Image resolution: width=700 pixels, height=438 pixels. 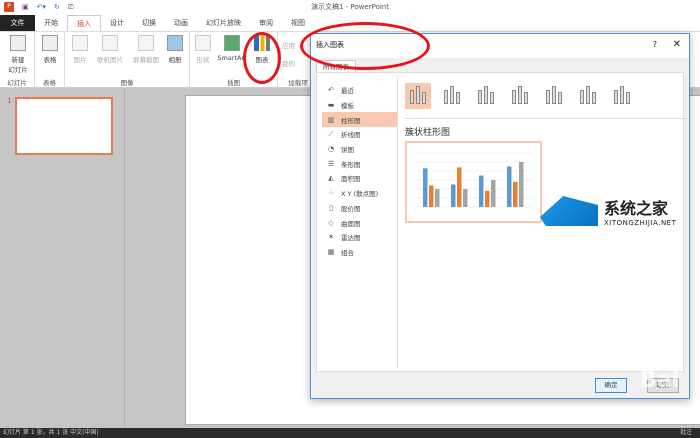 What do you see at coordinates (146, 43) in the screenshot?
I see `camera-icon` at bounding box center [146, 43].